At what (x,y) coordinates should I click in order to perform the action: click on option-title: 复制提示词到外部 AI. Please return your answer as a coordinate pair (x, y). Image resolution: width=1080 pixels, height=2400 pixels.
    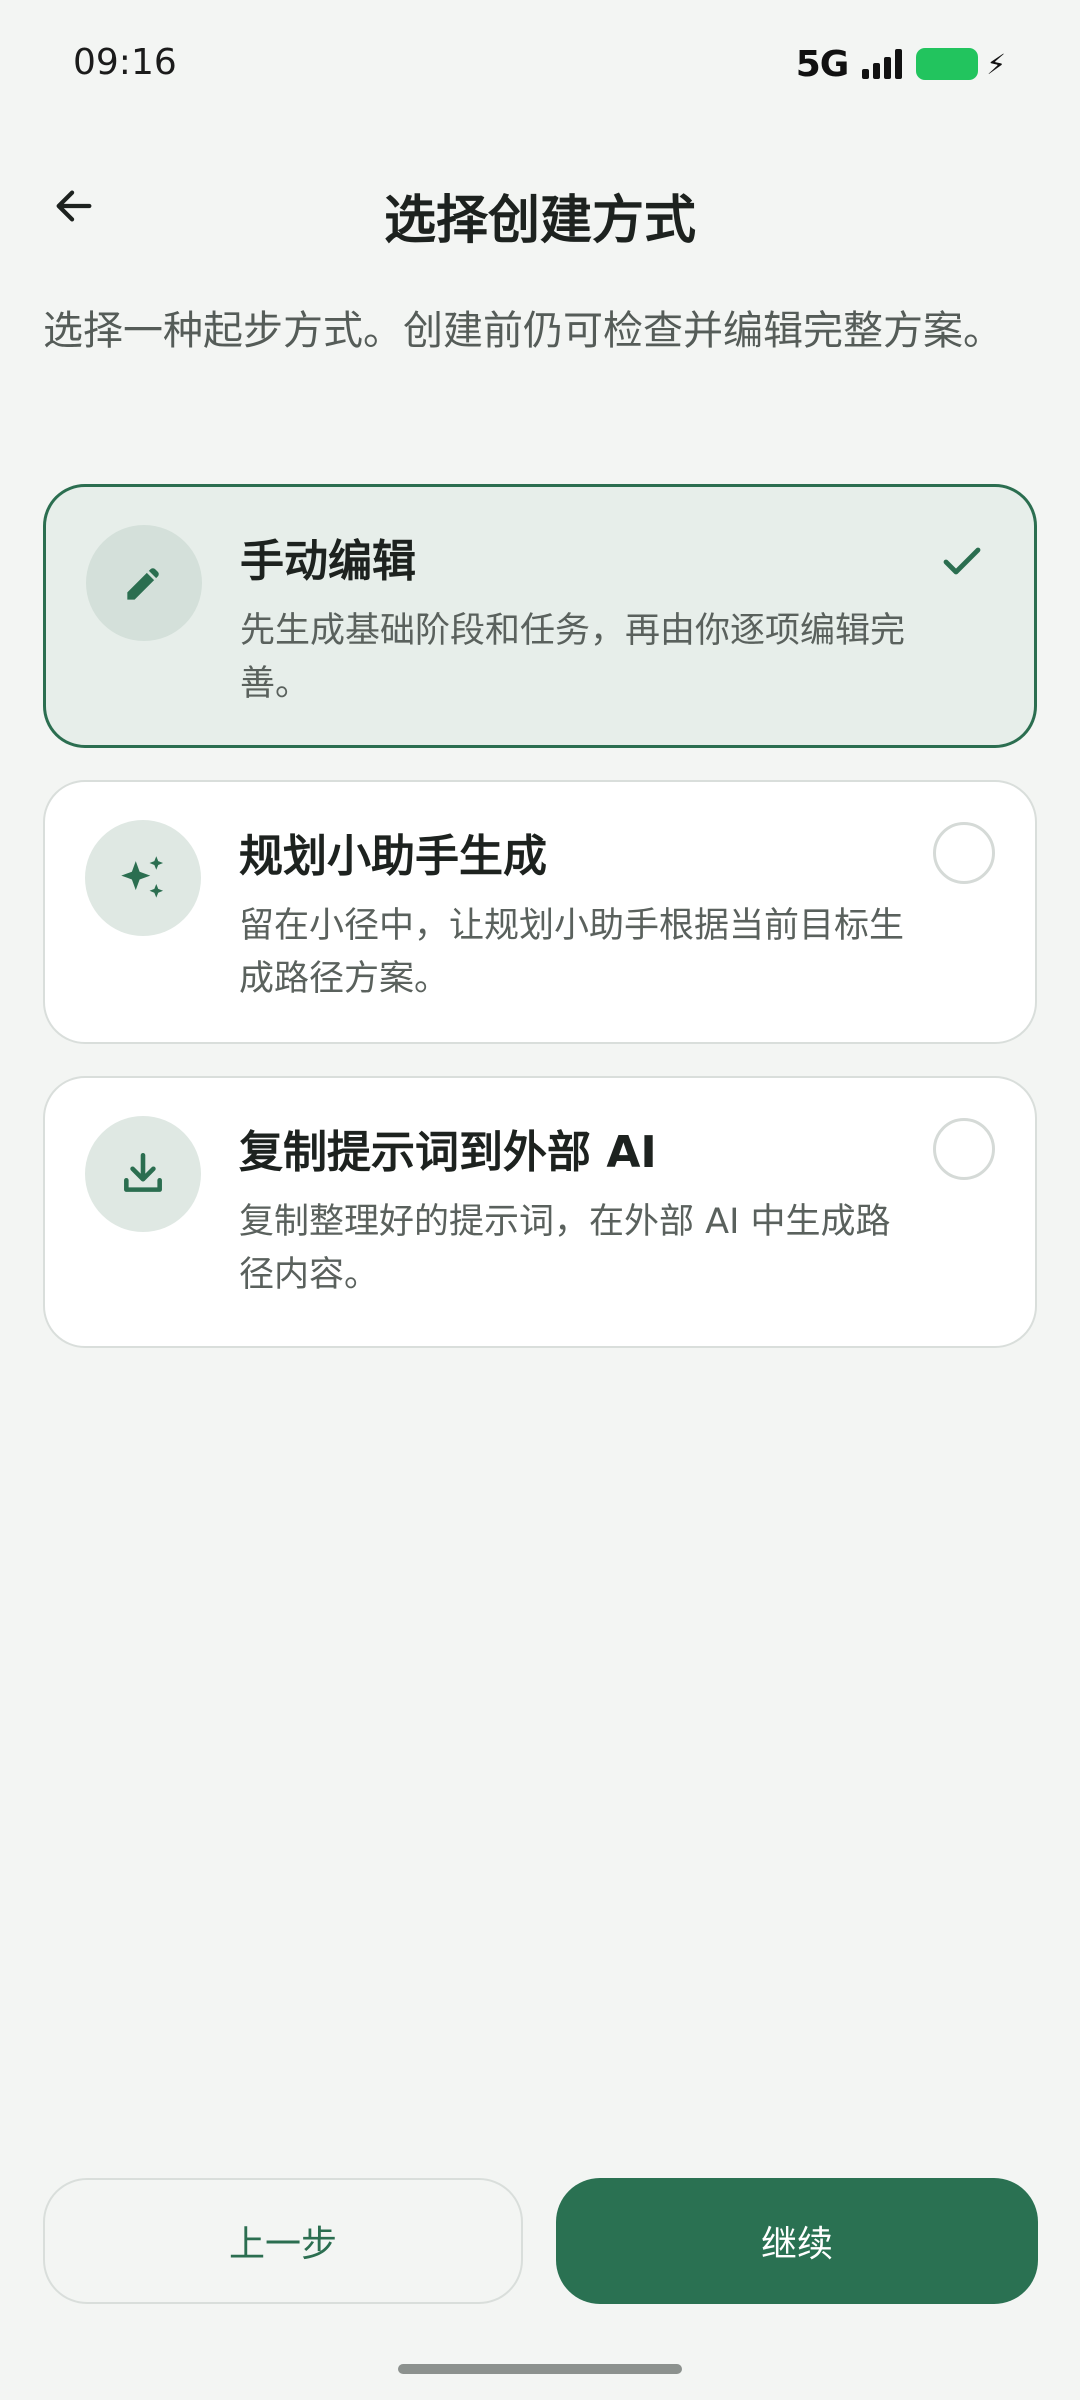
    Looking at the image, I should click on (448, 1152).